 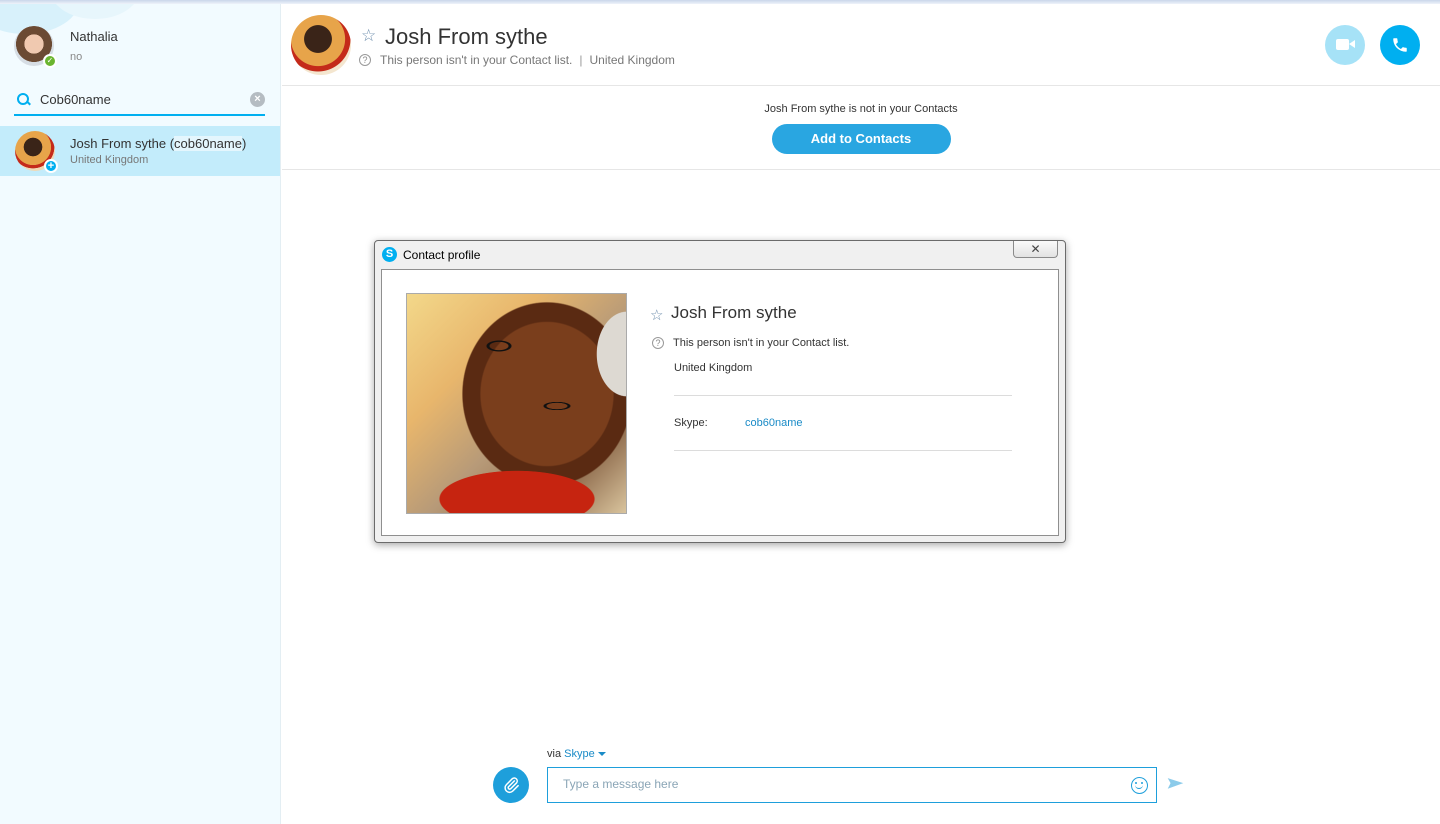 I want to click on search-bar: ×, so click(x=139, y=100).